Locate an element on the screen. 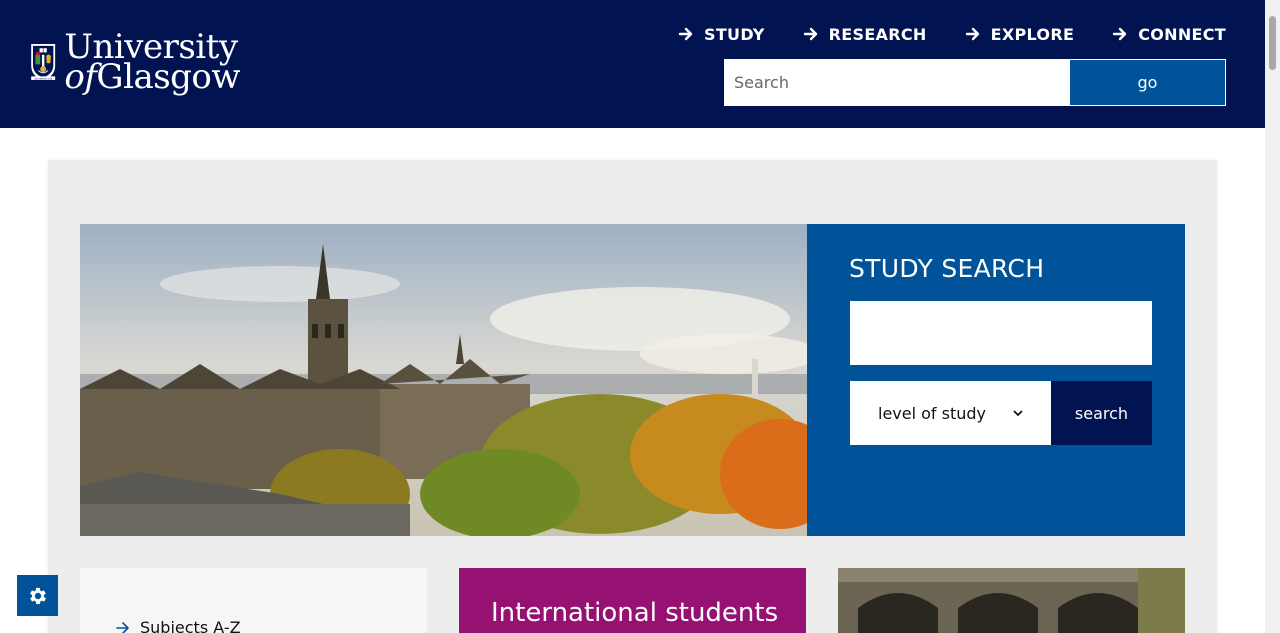  level-of-study-select: level of study is located at coordinates (950, 413).